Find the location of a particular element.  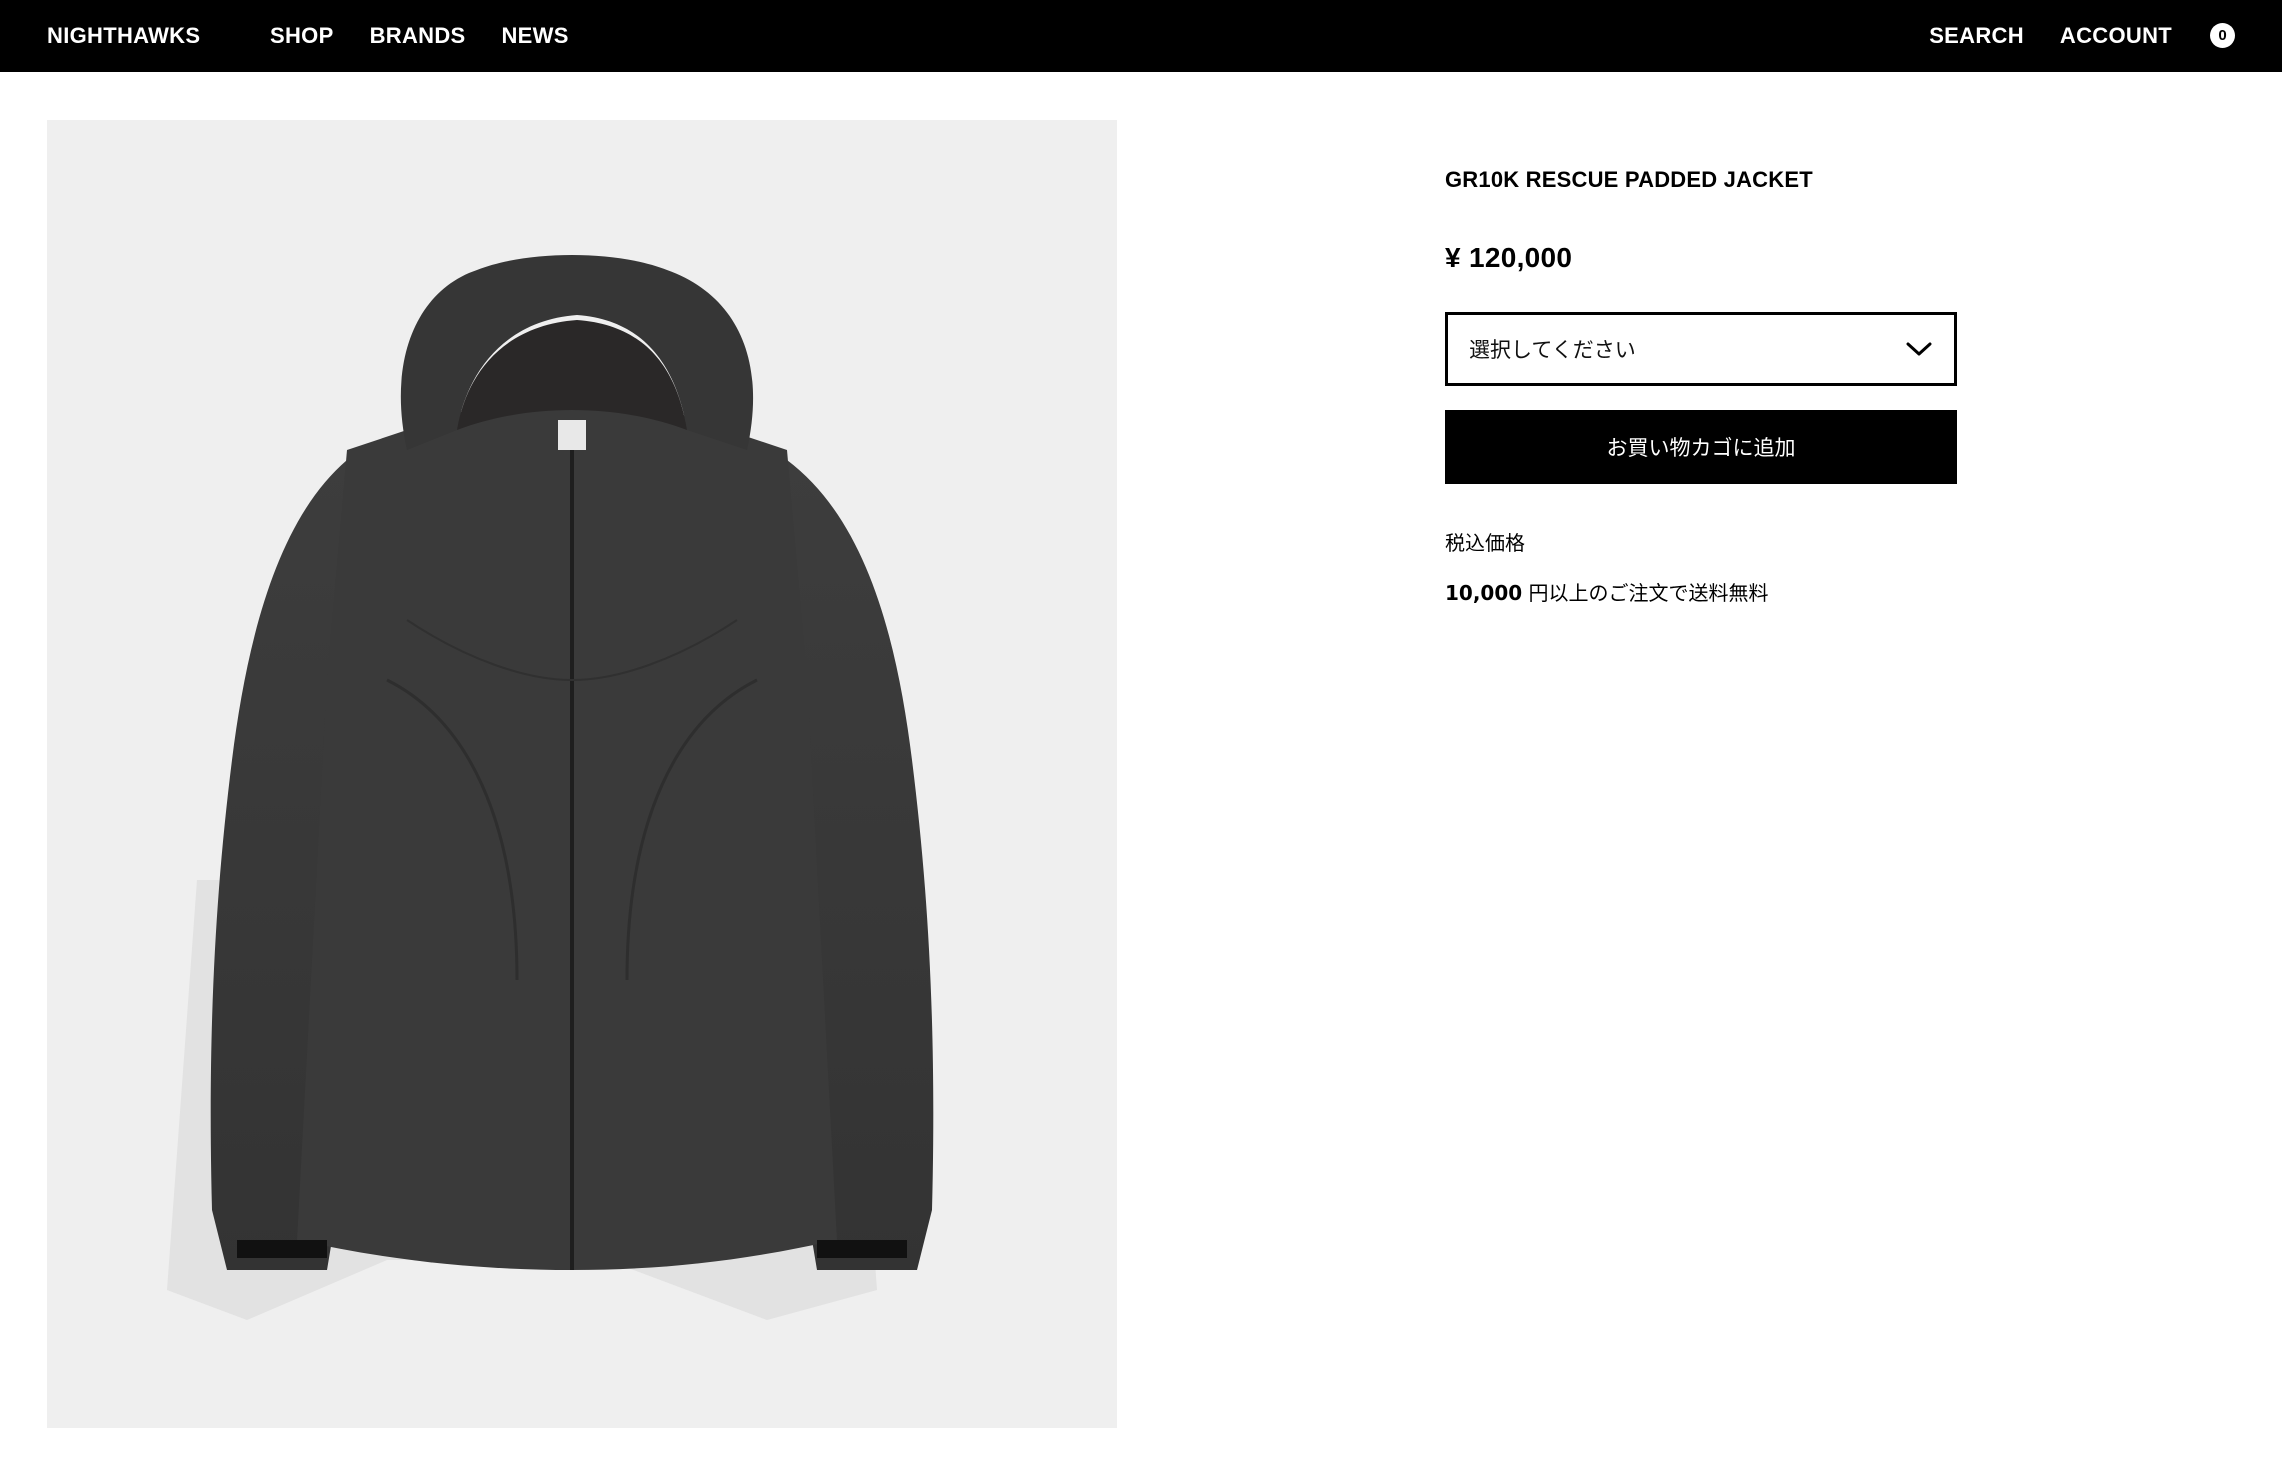

main-nav: SHOP BRANDS NEWS is located at coordinates (419, 36).